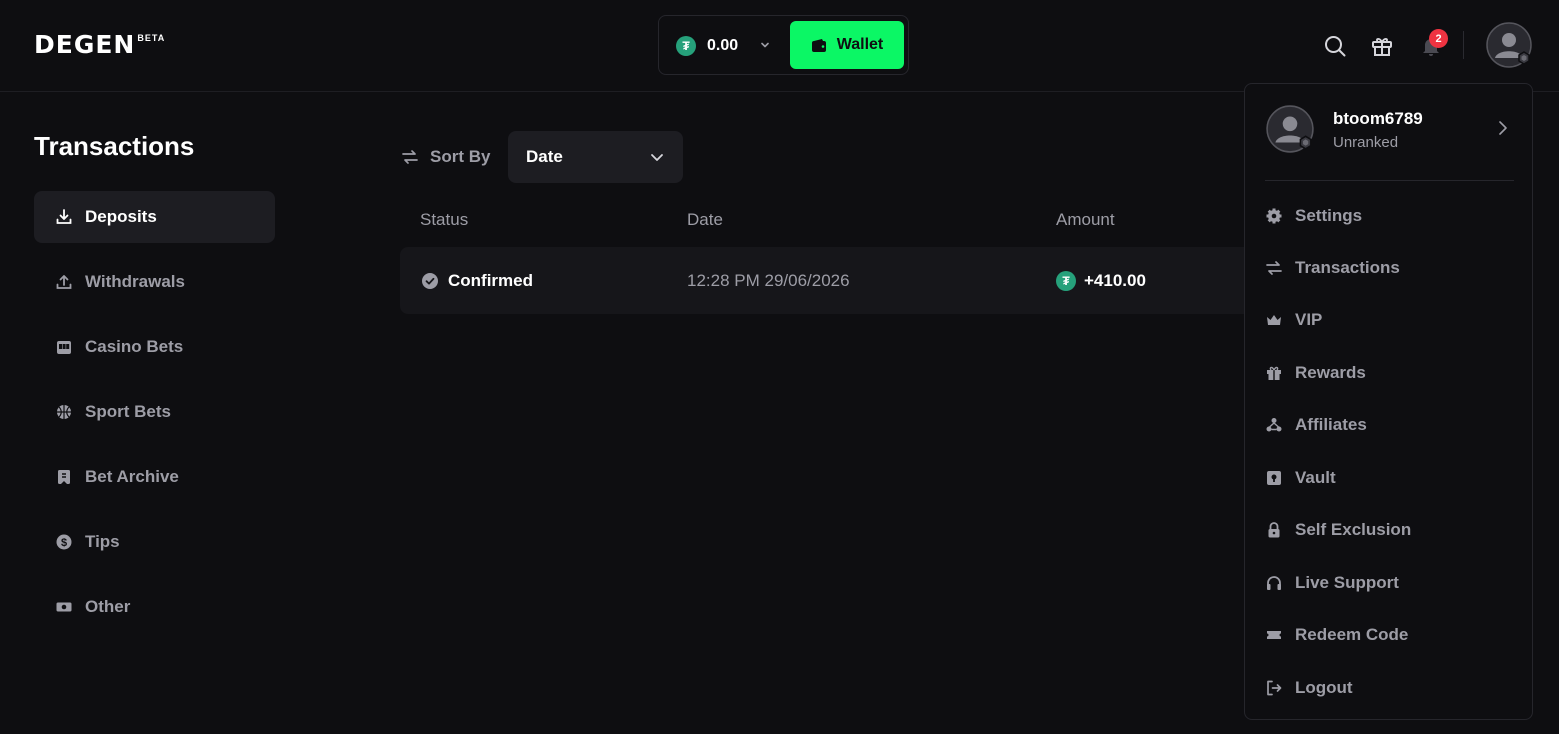 The height and width of the screenshot is (734, 1559). I want to click on top-header: DEGEN BETA ₮ 0.00 Wallet 2, so click(779, 46).